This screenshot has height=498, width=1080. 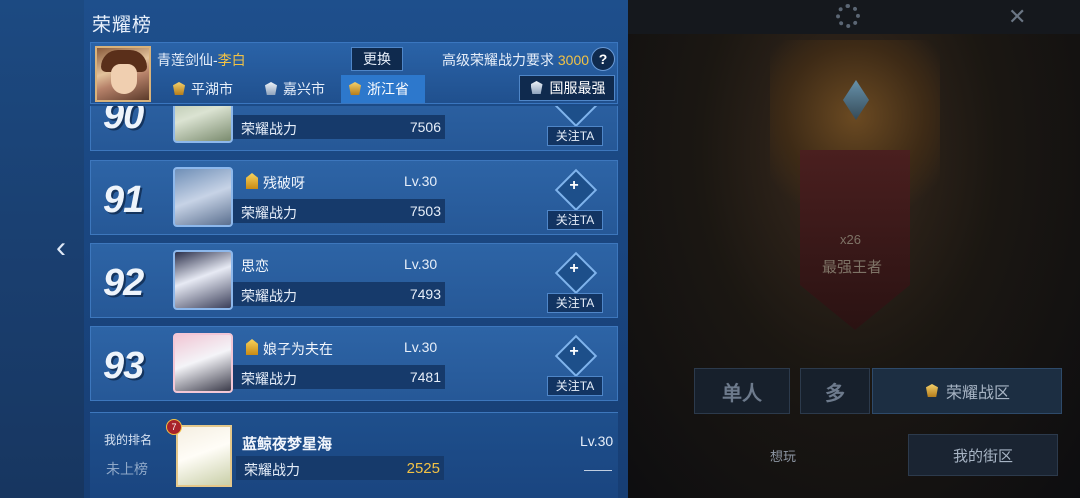 What do you see at coordinates (425, 127) in the screenshot?
I see `power-value: 7506` at bounding box center [425, 127].